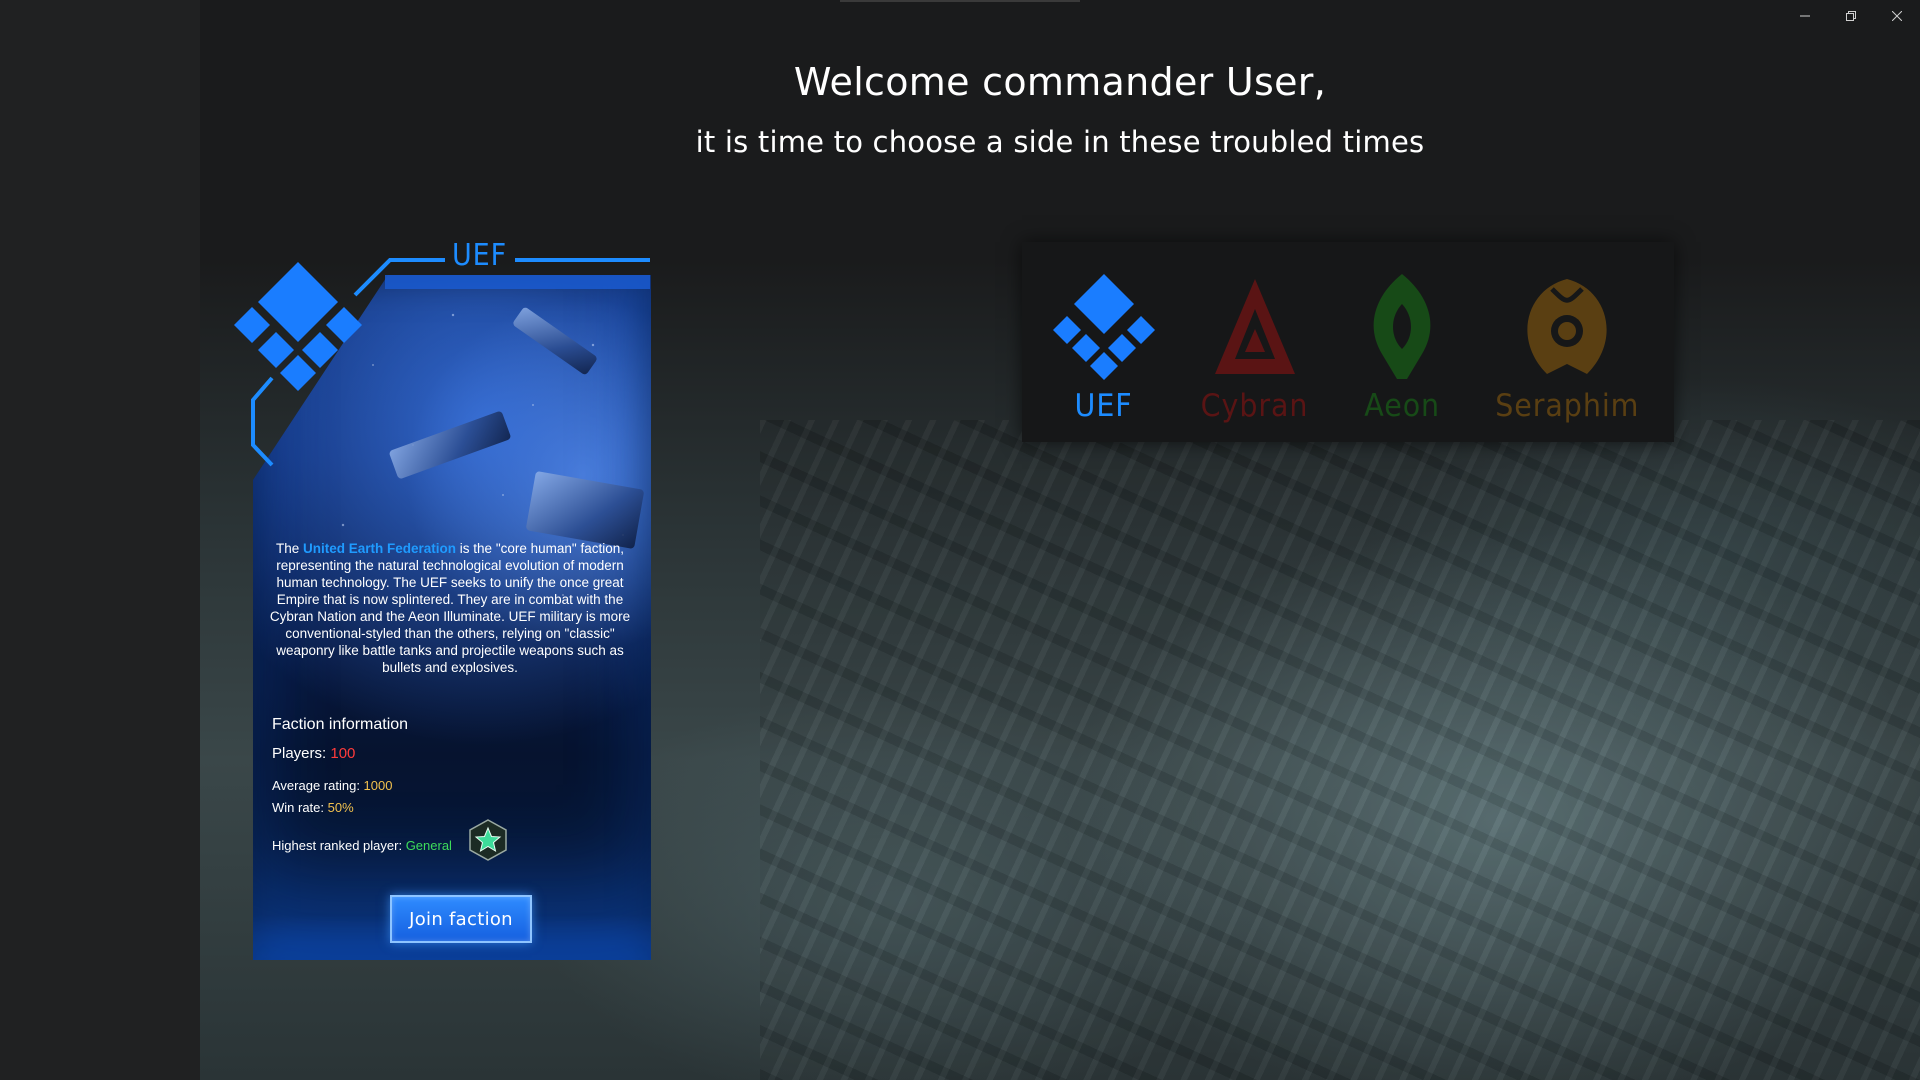 The width and height of the screenshot is (1920, 1080). I want to click on players-value: 100, so click(343, 753).